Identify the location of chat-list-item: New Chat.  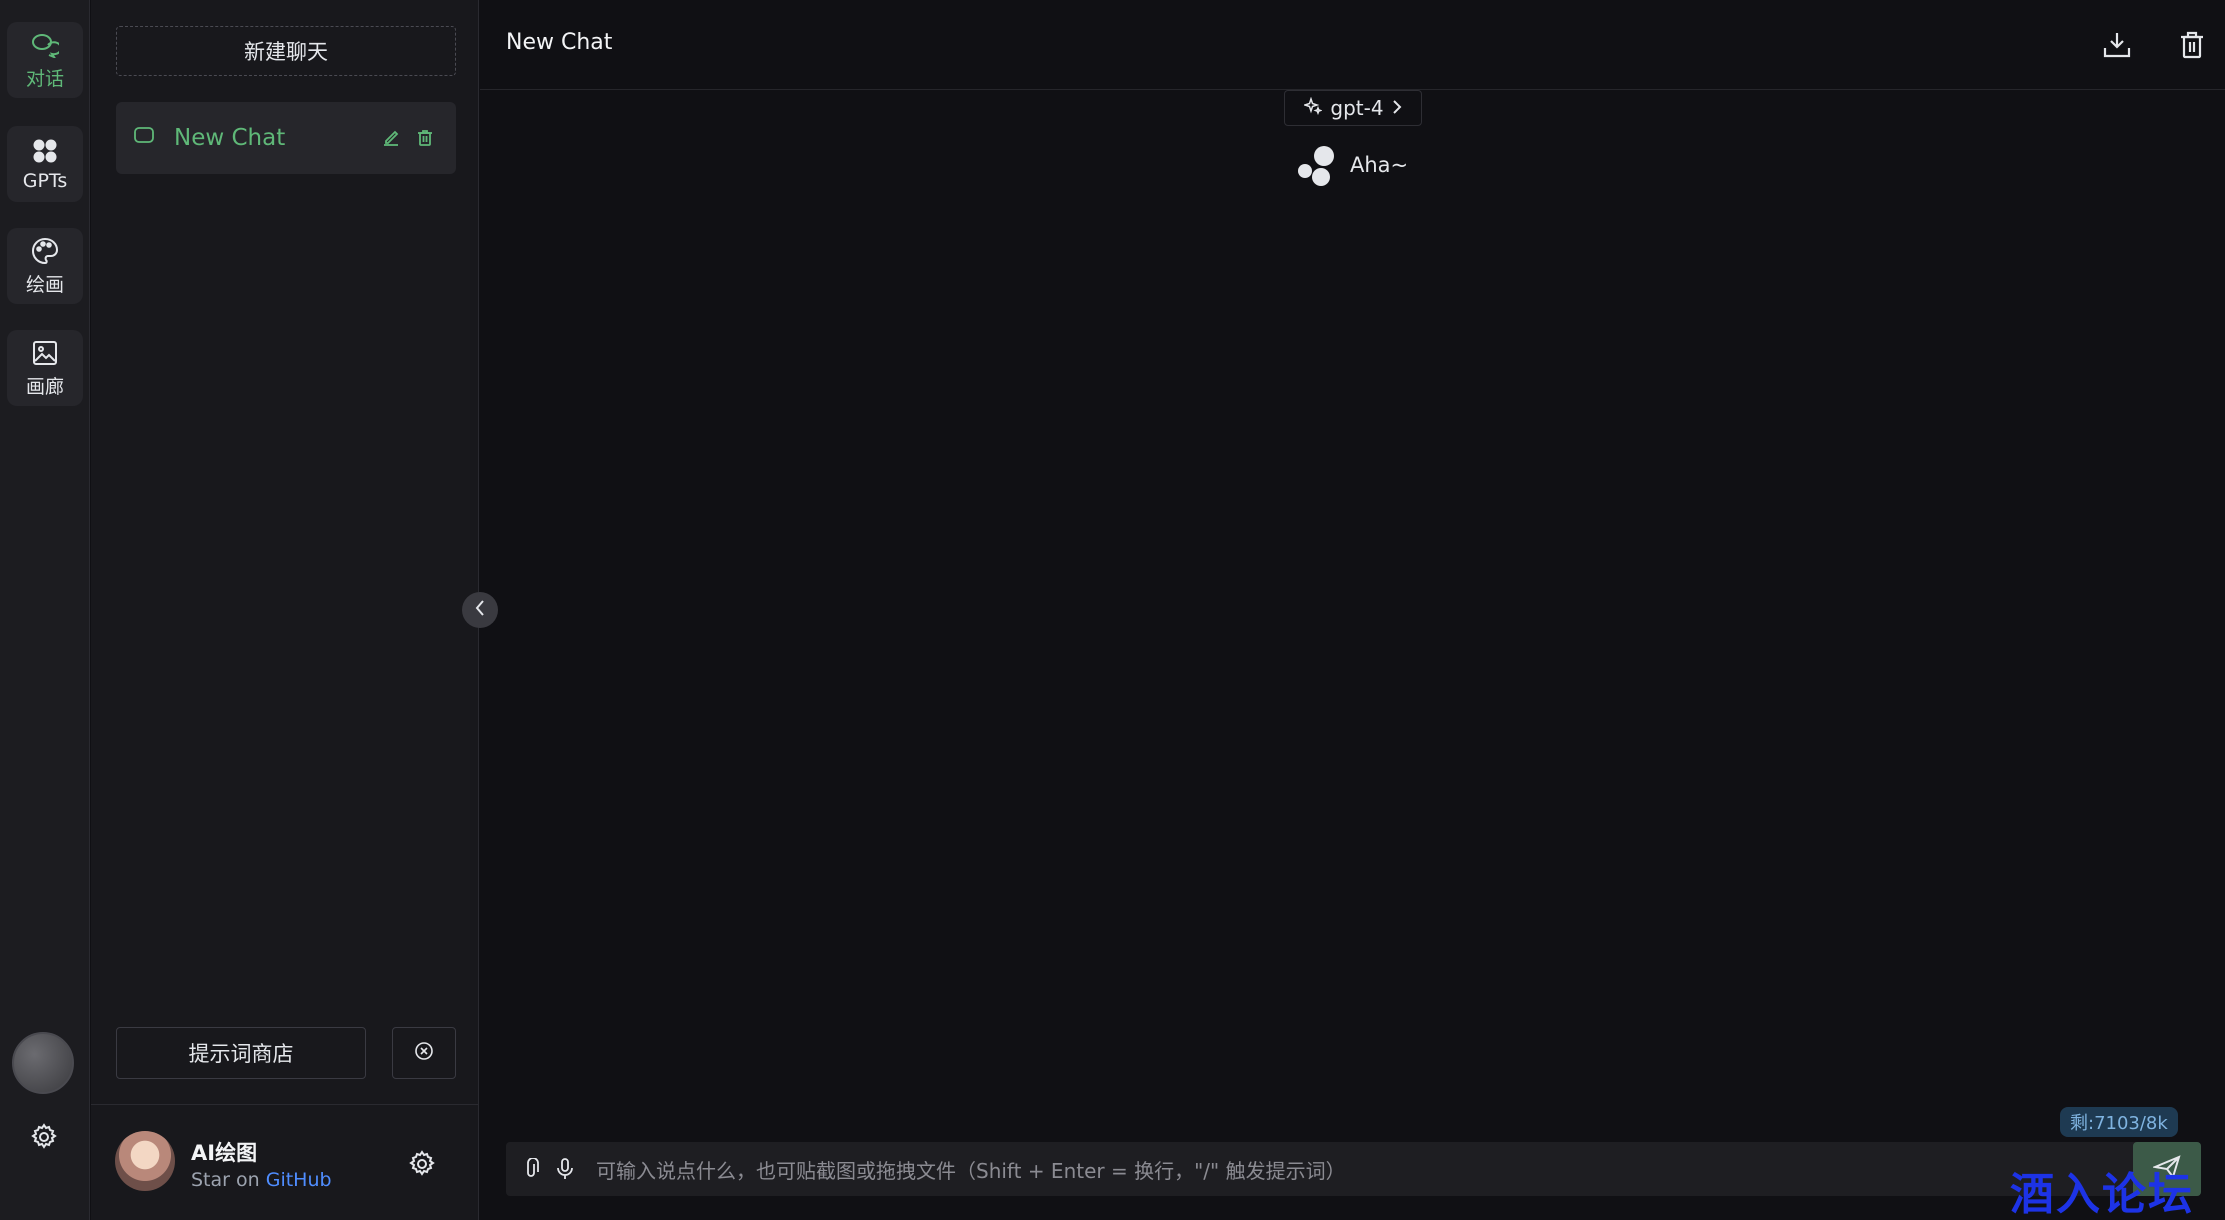
(286, 138).